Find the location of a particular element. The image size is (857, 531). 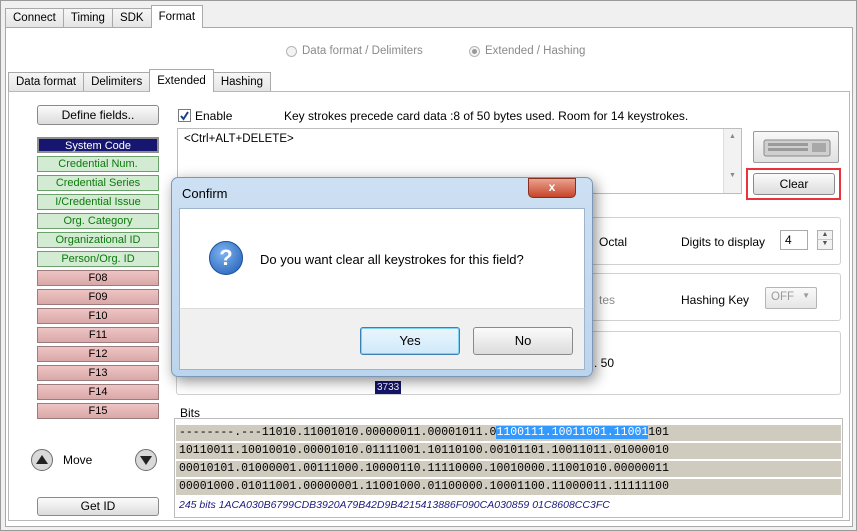

tab-data-format: Data format is located at coordinates (46, 82).